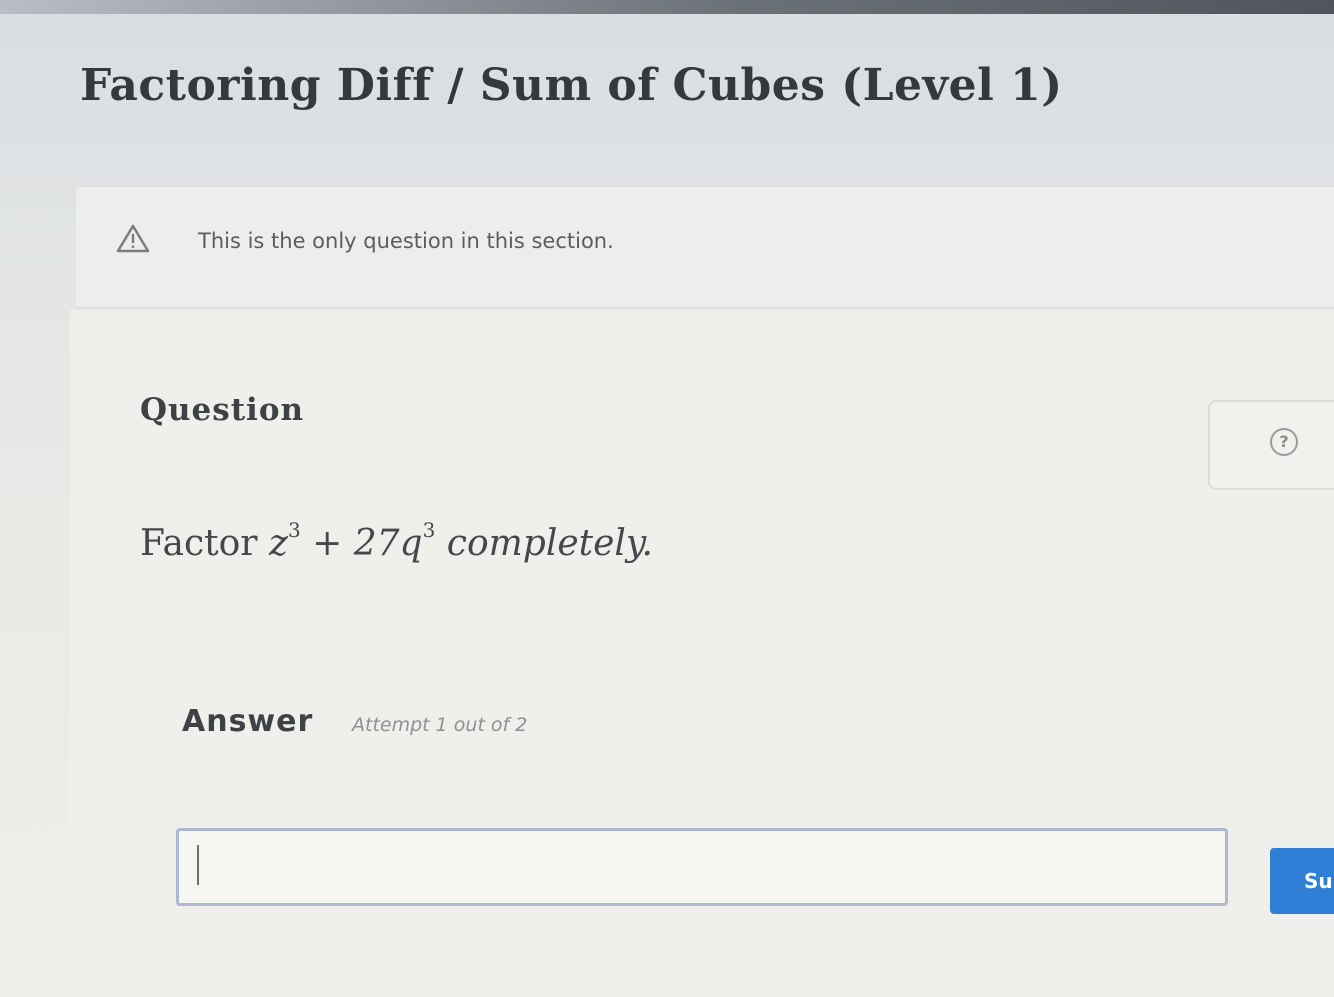 The height and width of the screenshot is (997, 1334). What do you see at coordinates (133, 238) in the screenshot?
I see `warning-icon` at bounding box center [133, 238].